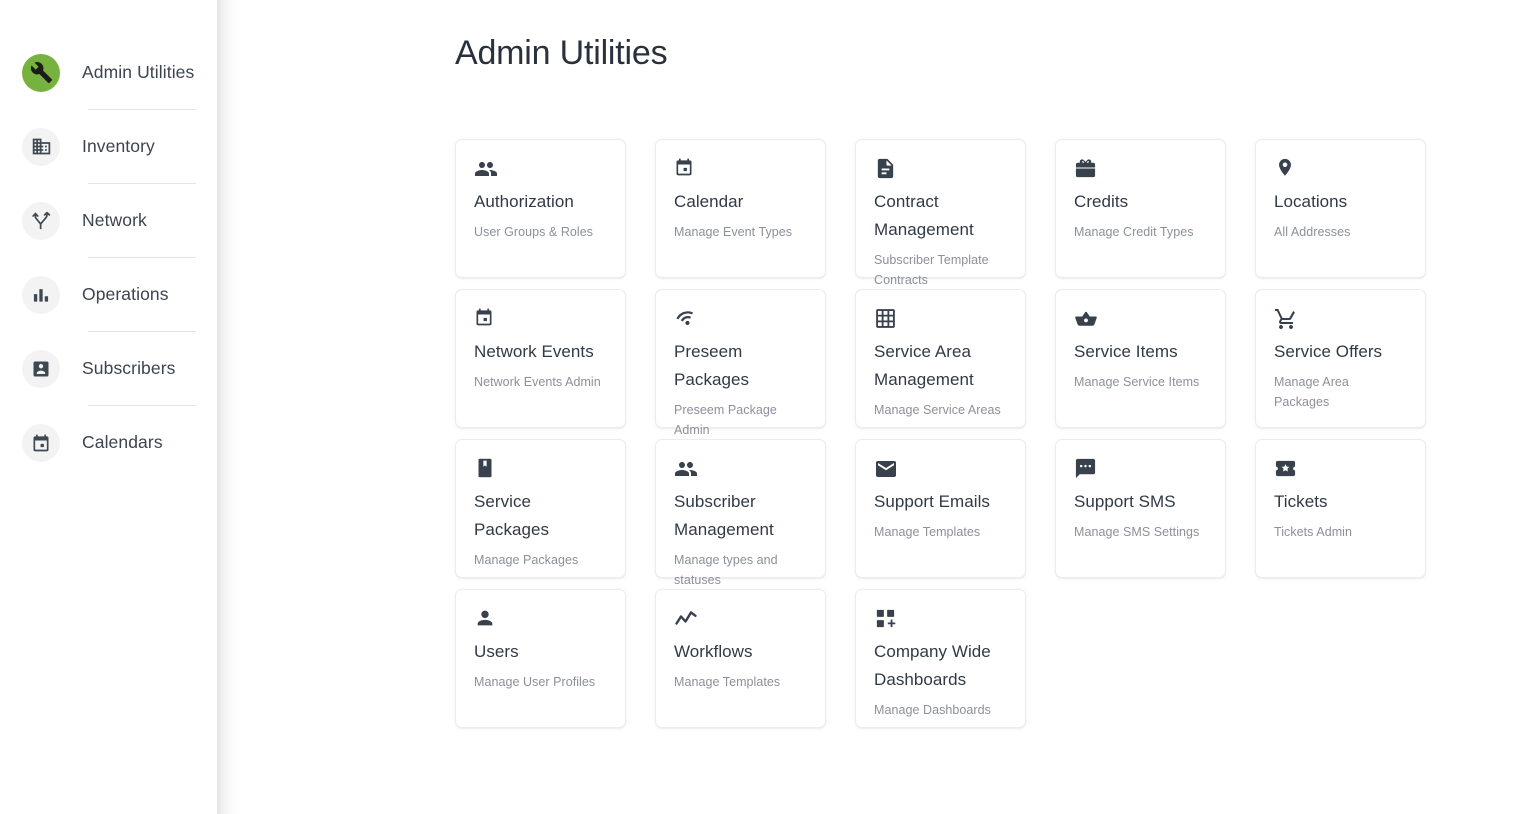 The height and width of the screenshot is (814, 1534). Describe the element at coordinates (561, 53) in the screenshot. I see `page-title: Admin Utilities` at that location.